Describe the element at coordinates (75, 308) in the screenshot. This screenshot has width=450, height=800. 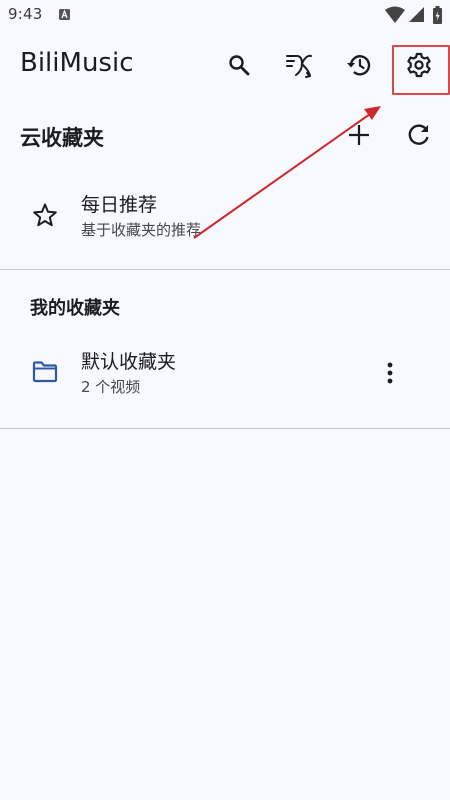
I see `section-title-my-favorites: 我的收藏夹` at that location.